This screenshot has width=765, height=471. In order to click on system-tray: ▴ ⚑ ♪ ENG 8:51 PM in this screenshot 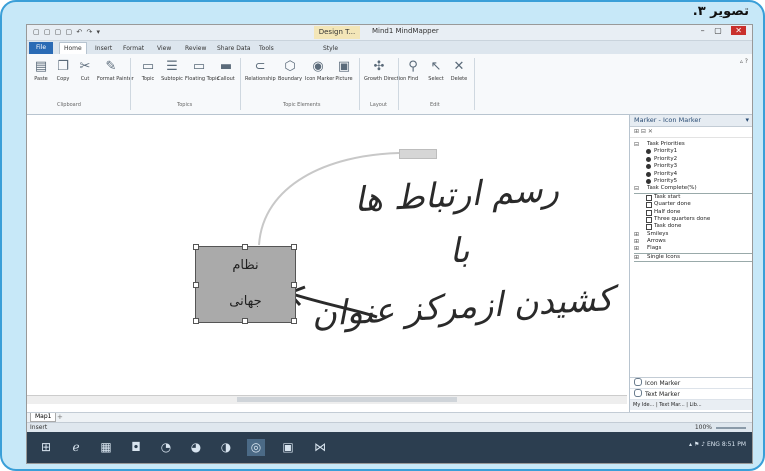, I will do `click(717, 444)`.